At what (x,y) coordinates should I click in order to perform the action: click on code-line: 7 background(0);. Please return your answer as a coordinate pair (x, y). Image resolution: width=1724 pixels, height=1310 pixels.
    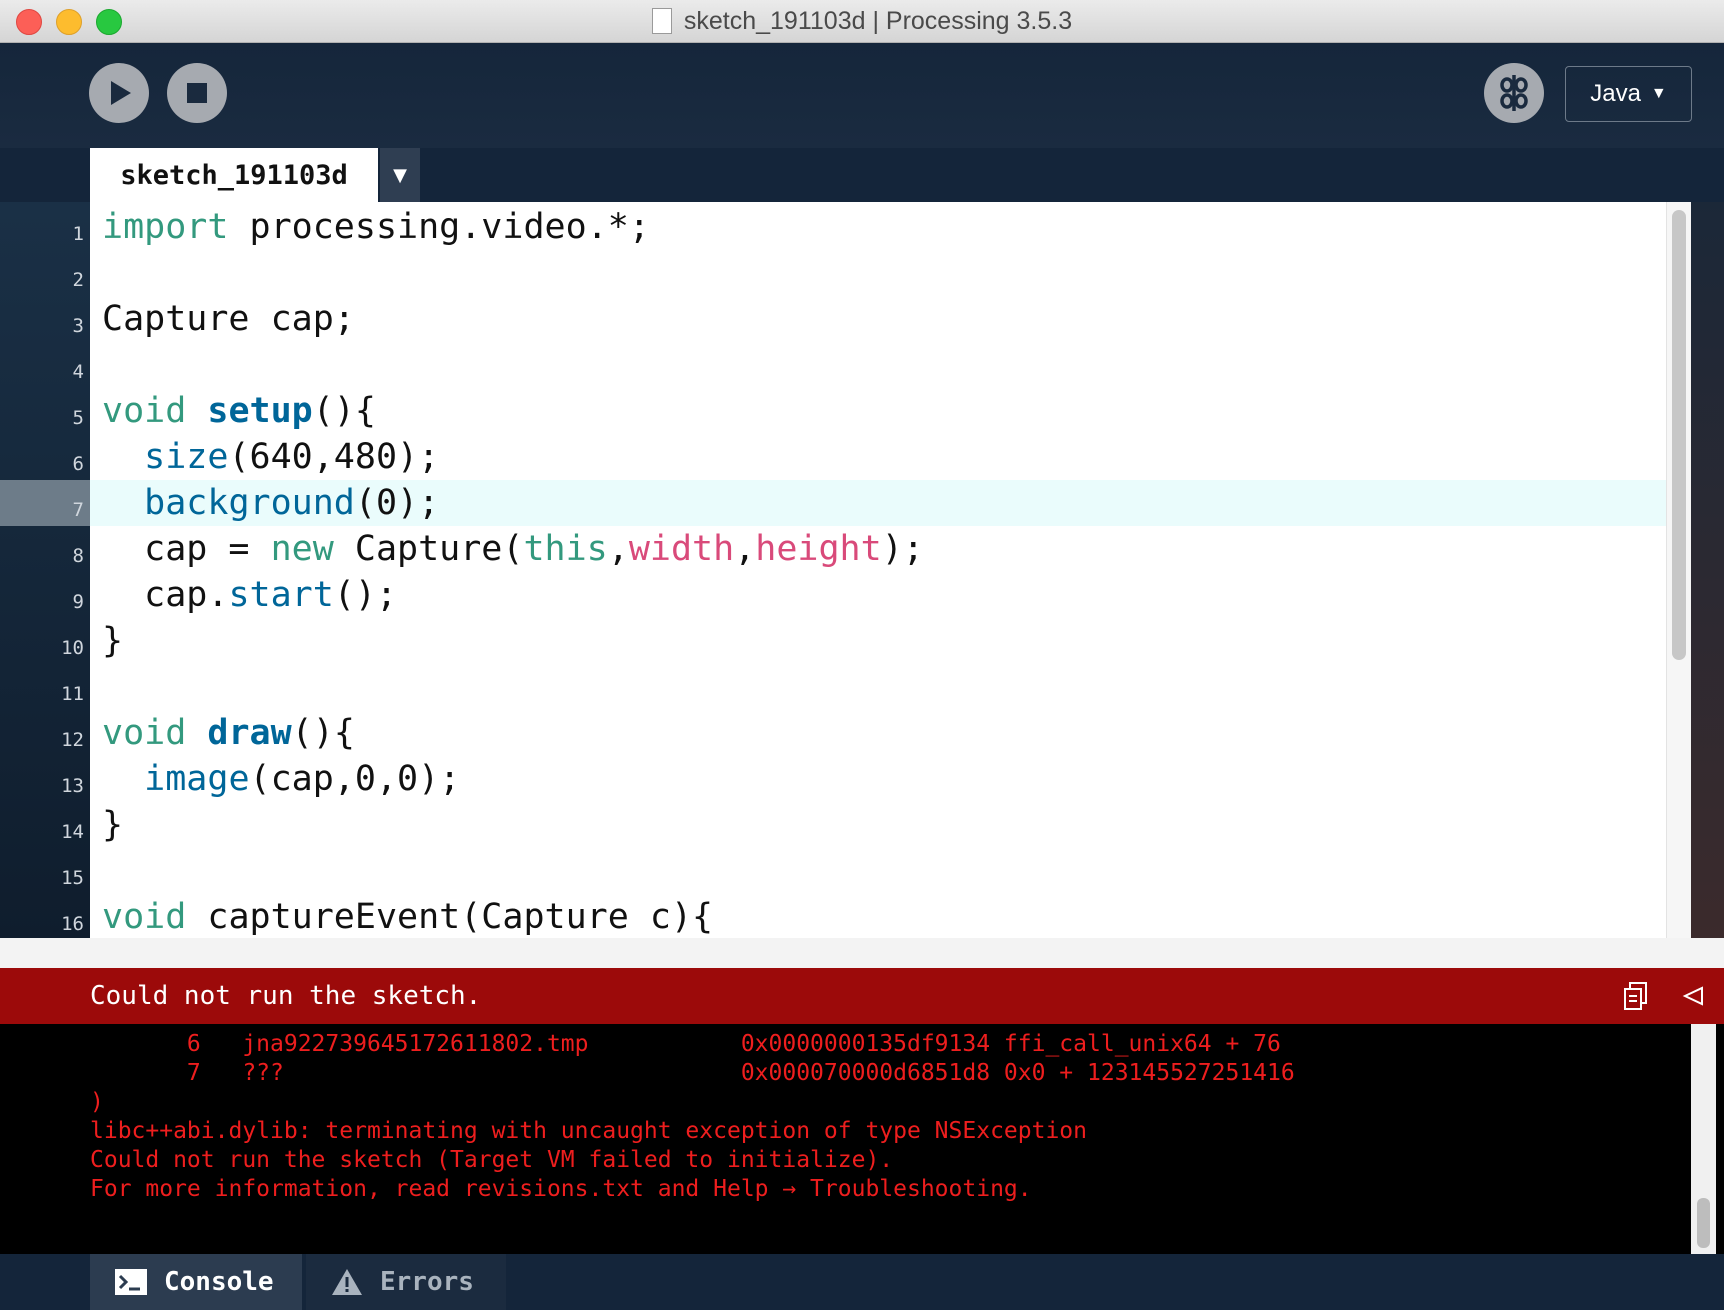
    Looking at the image, I should click on (833, 503).